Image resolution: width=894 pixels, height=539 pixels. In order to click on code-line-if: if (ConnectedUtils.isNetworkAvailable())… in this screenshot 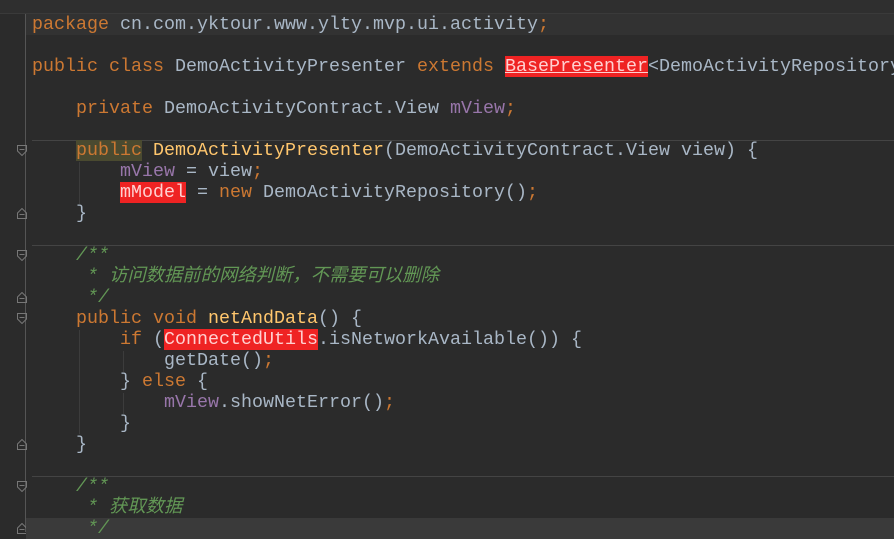, I will do `click(463, 339)`.